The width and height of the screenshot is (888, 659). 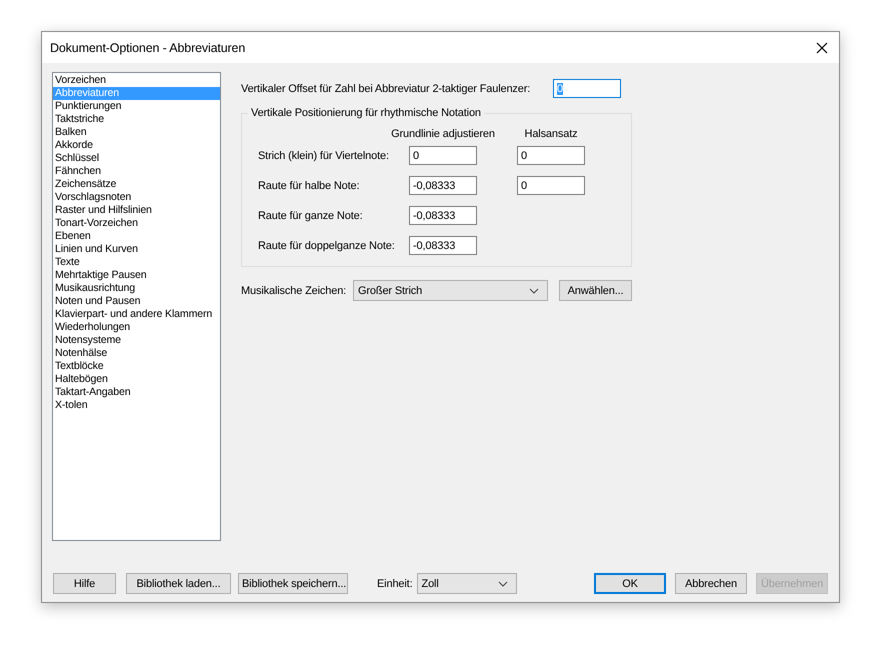 I want to click on category-item: Texte, so click(x=136, y=262).